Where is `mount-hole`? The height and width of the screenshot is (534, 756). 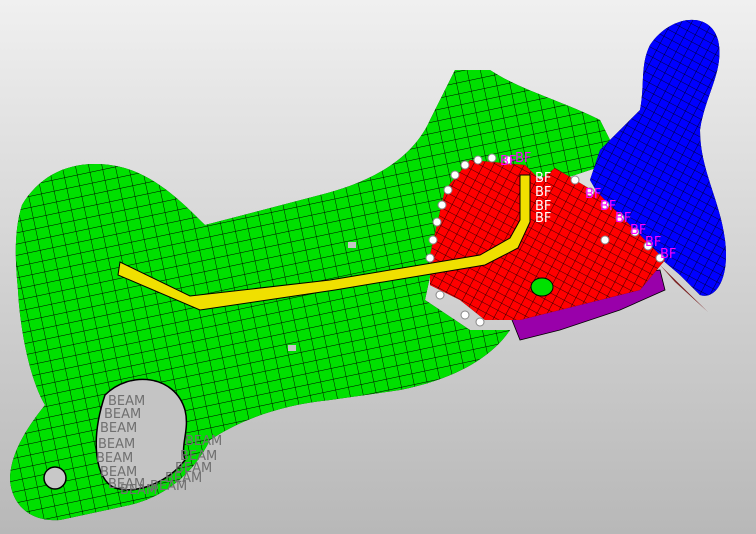
mount-hole is located at coordinates (55, 478).